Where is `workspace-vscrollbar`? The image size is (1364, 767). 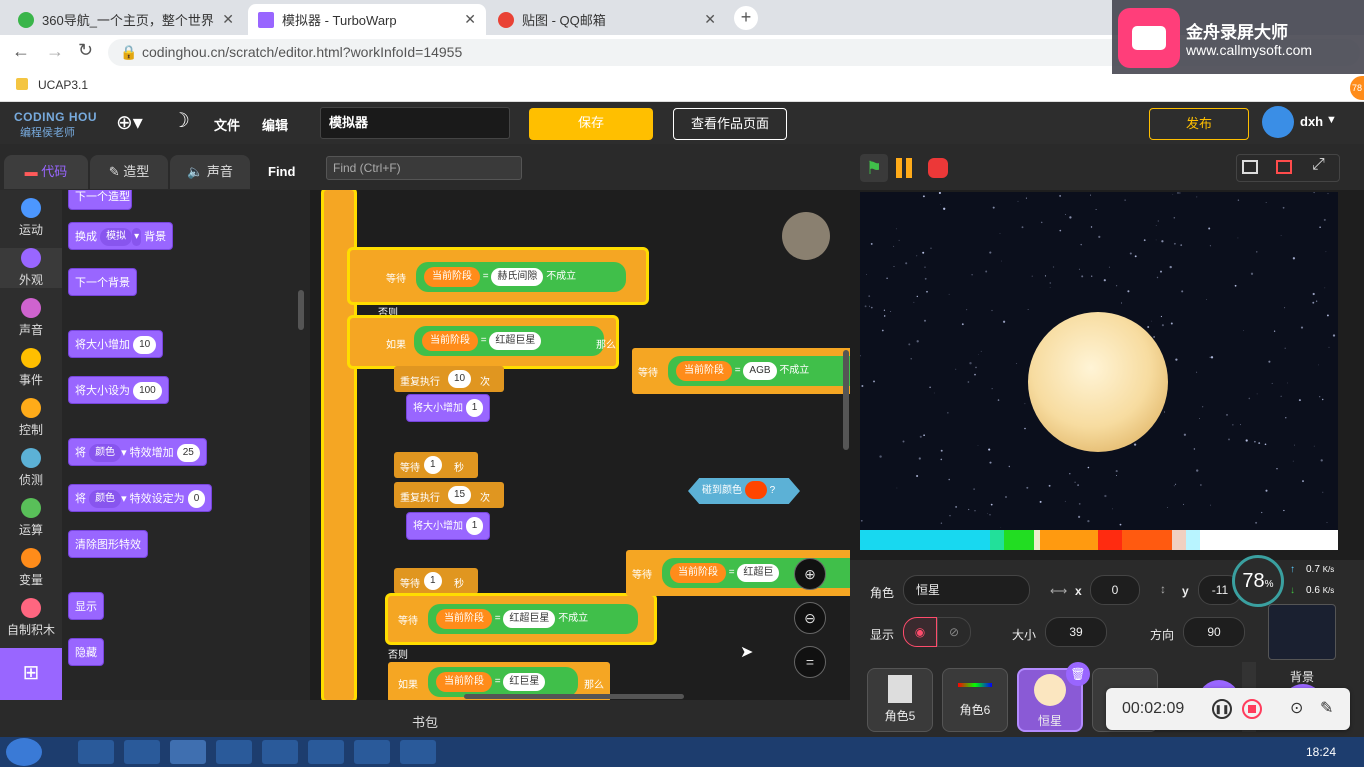 workspace-vscrollbar is located at coordinates (846, 400).